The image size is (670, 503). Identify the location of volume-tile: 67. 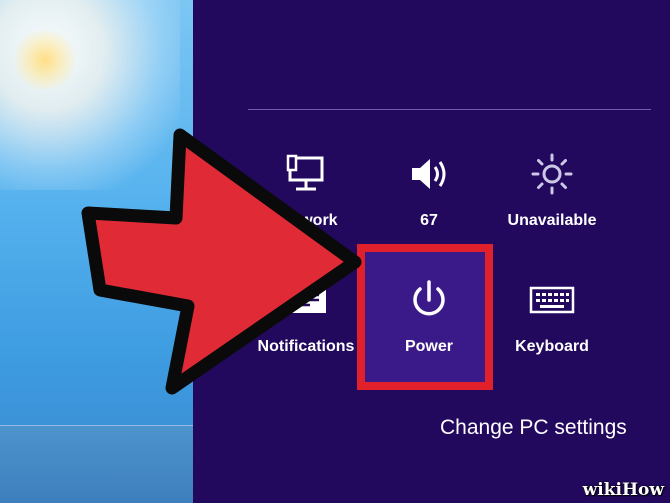
(429, 198).